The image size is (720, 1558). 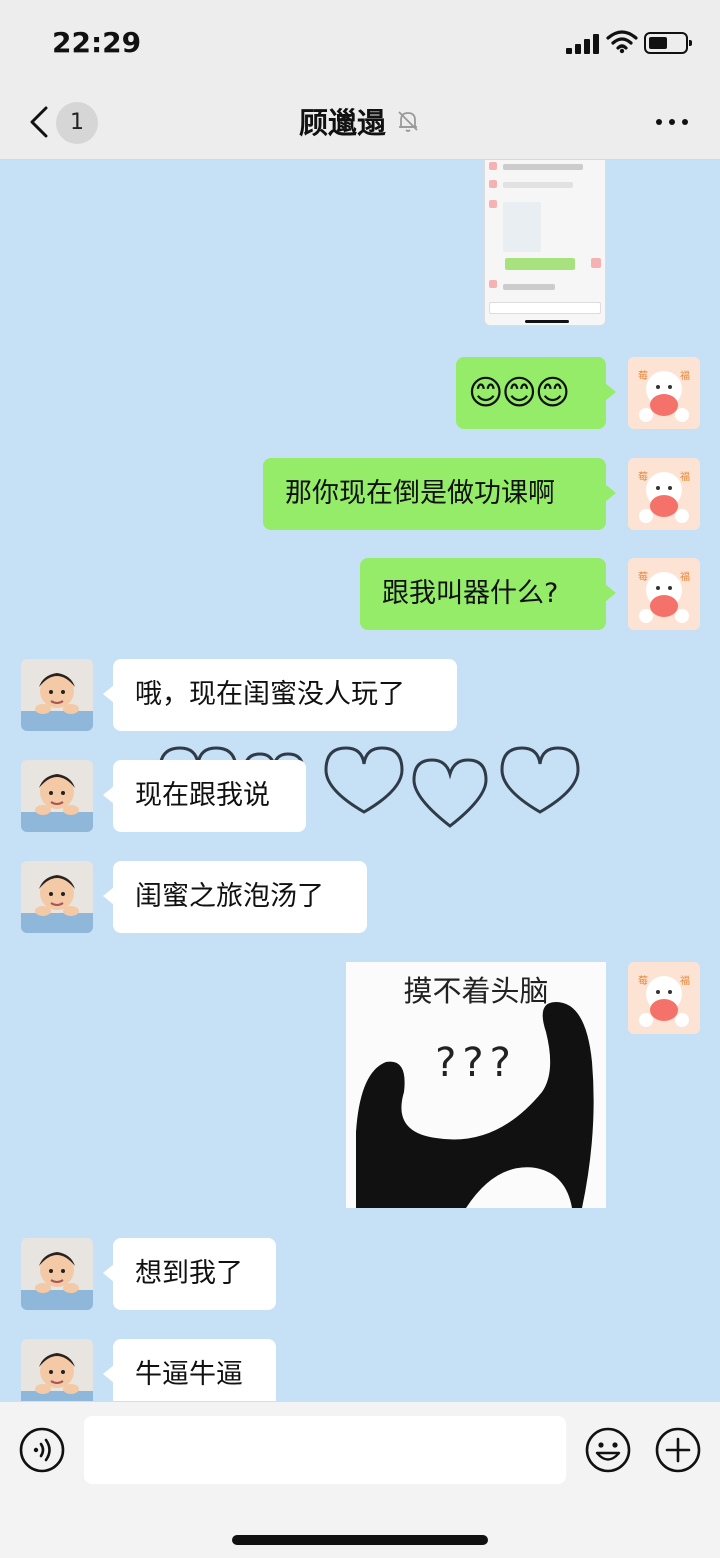 What do you see at coordinates (439, 494) in the screenshot?
I see `message-bubble: 那你现在倒是做功课啊` at bounding box center [439, 494].